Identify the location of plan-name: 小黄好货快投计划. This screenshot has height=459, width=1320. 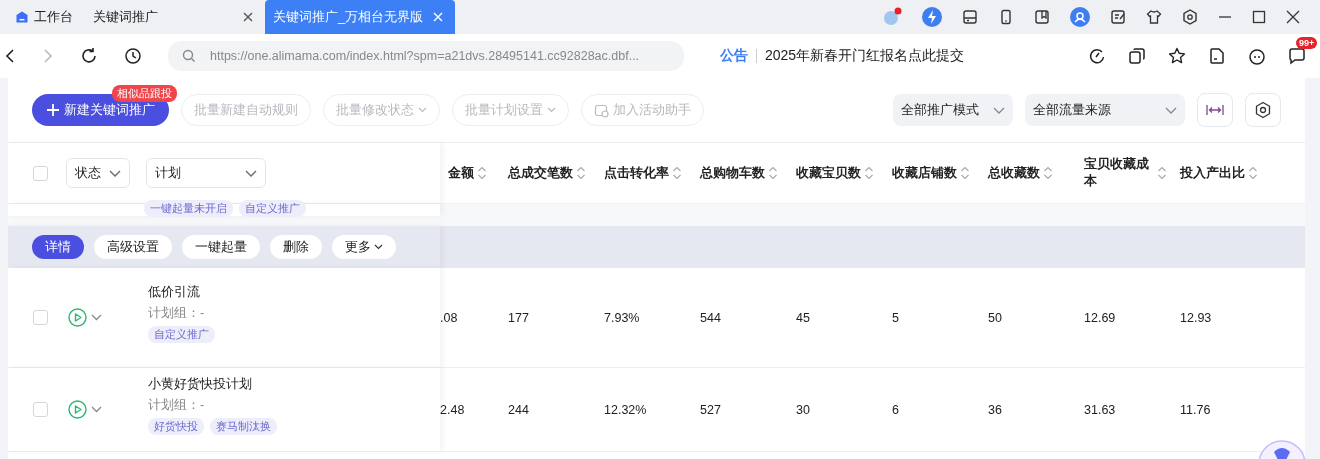
(212, 384).